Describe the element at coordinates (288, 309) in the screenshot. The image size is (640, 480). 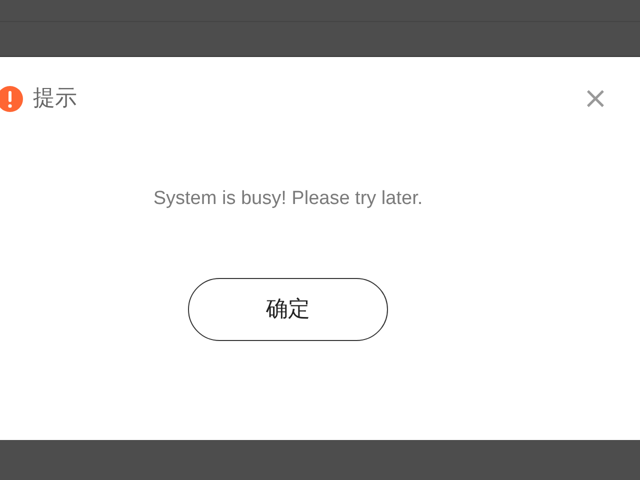
I see `confirm-button: 确定` at that location.